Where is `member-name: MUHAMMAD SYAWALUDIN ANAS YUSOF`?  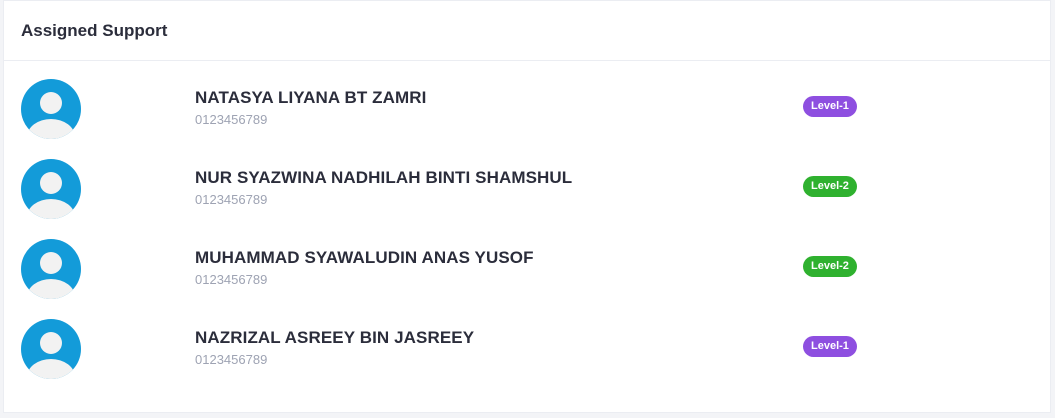
member-name: MUHAMMAD SYAWALUDIN ANAS YUSOF is located at coordinates (364, 257).